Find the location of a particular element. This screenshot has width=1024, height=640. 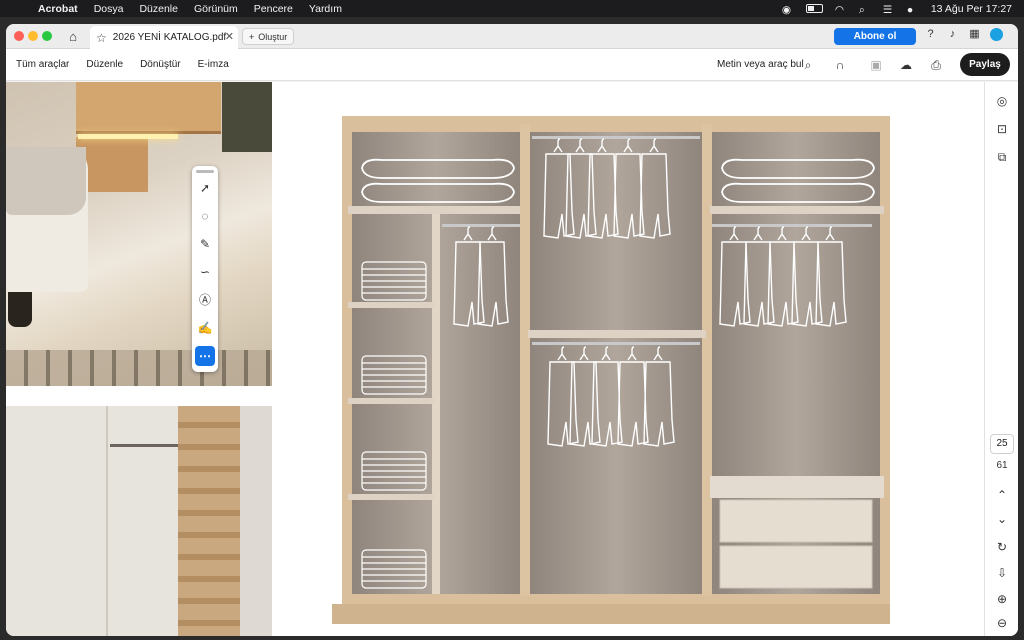

help-icon: ? is located at coordinates (930, 34).